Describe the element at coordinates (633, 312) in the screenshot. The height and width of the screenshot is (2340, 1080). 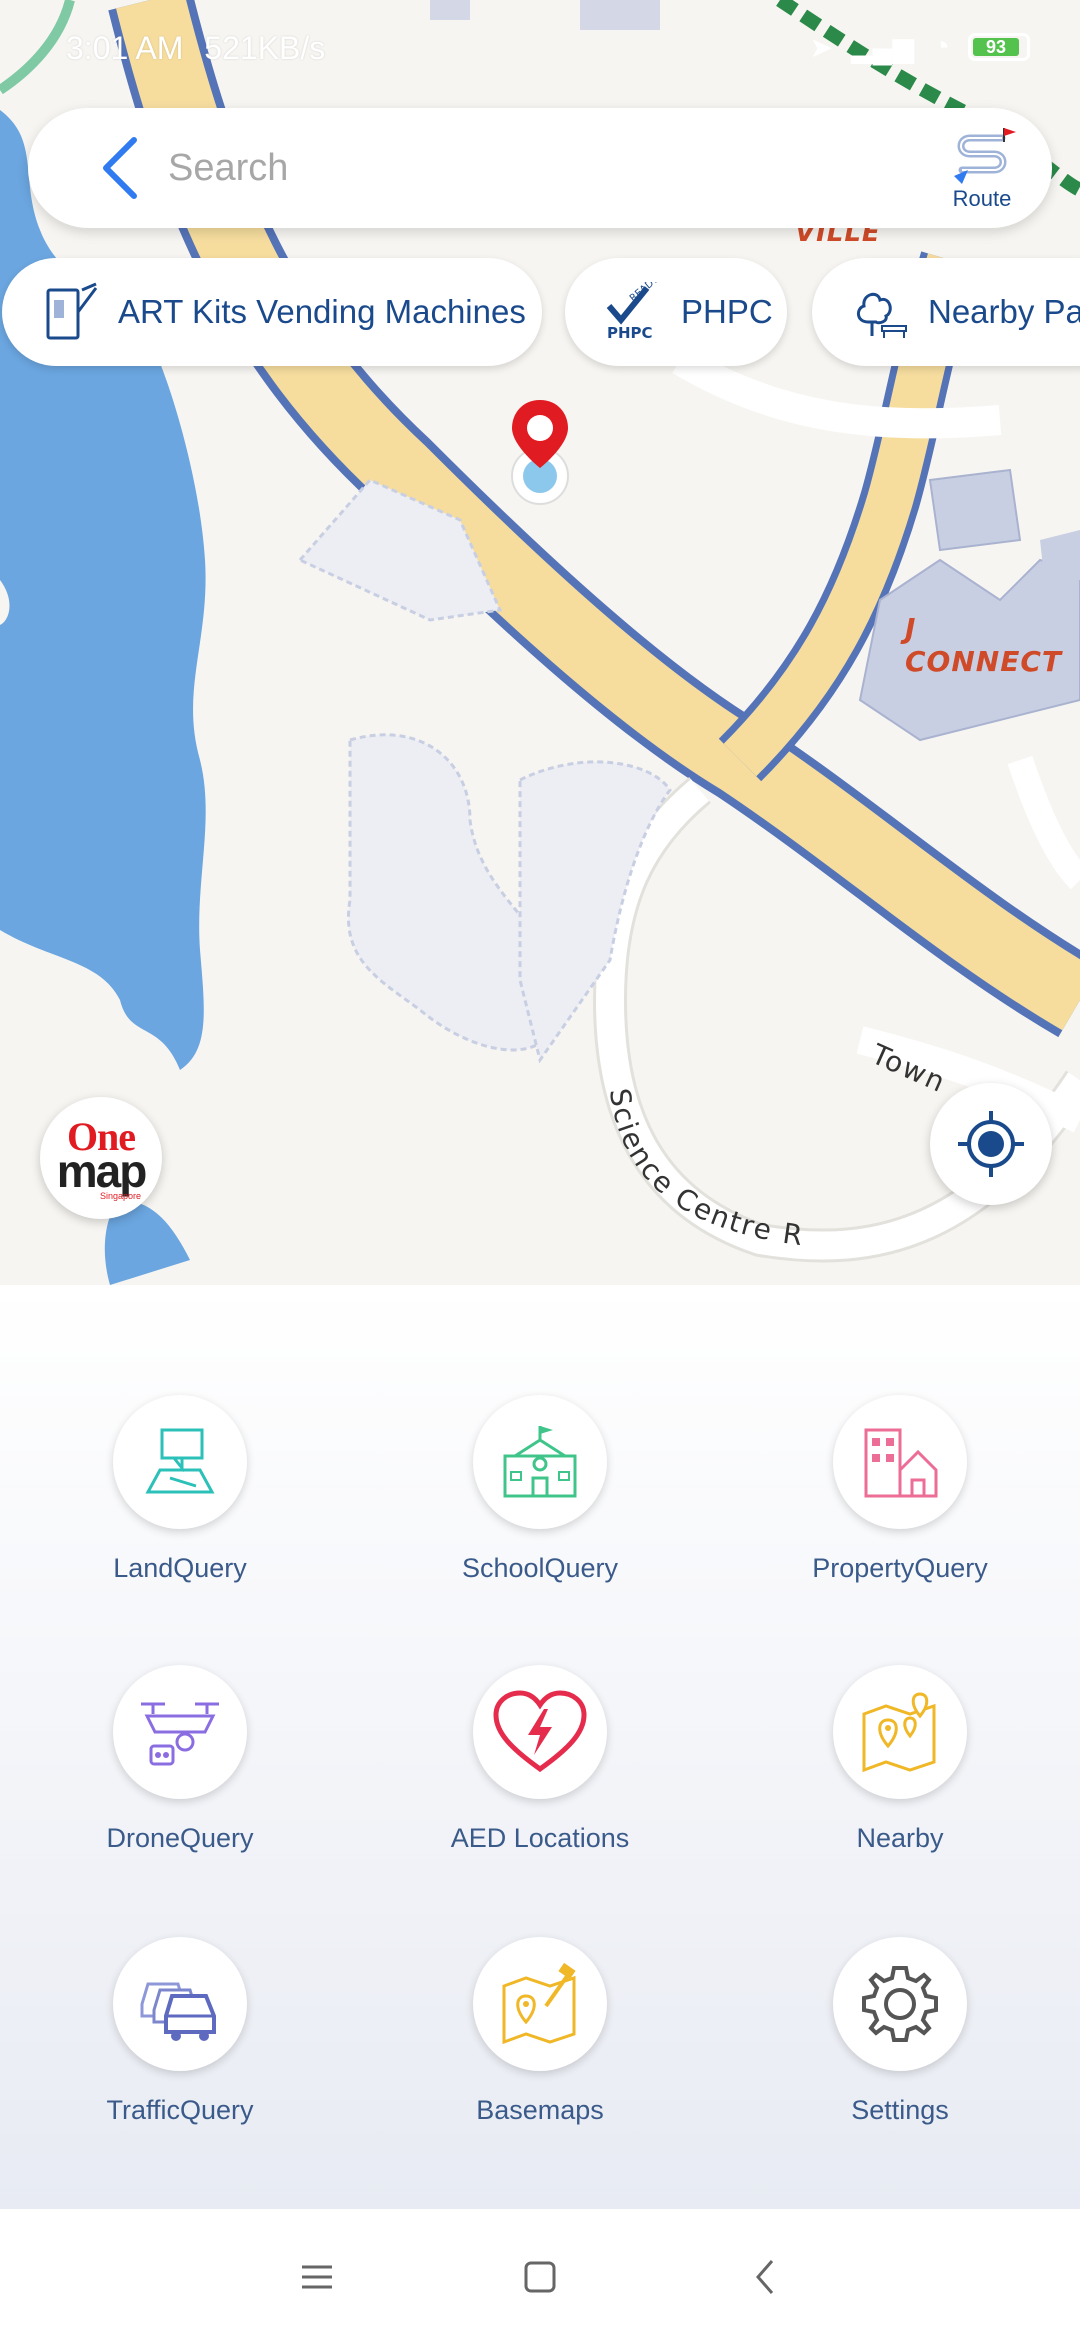
I see `phpc-ready-icon: READY PHPC` at that location.